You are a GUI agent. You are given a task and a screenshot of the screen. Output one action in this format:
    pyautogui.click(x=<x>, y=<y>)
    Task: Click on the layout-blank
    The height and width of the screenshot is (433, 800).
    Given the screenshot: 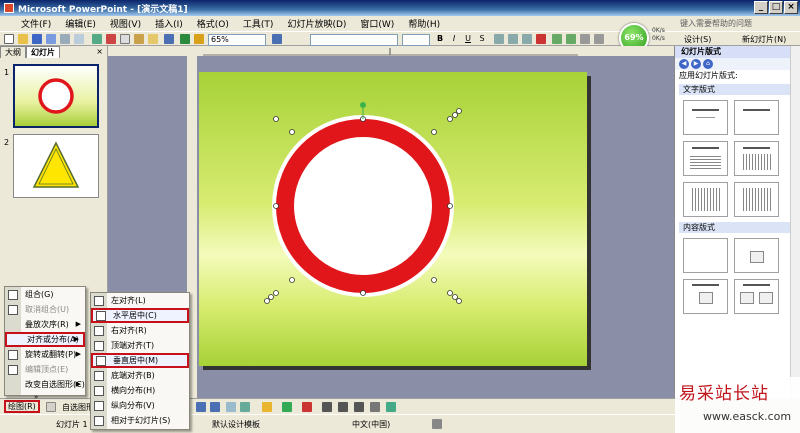 What is the action you would take?
    pyautogui.click(x=705, y=255)
    